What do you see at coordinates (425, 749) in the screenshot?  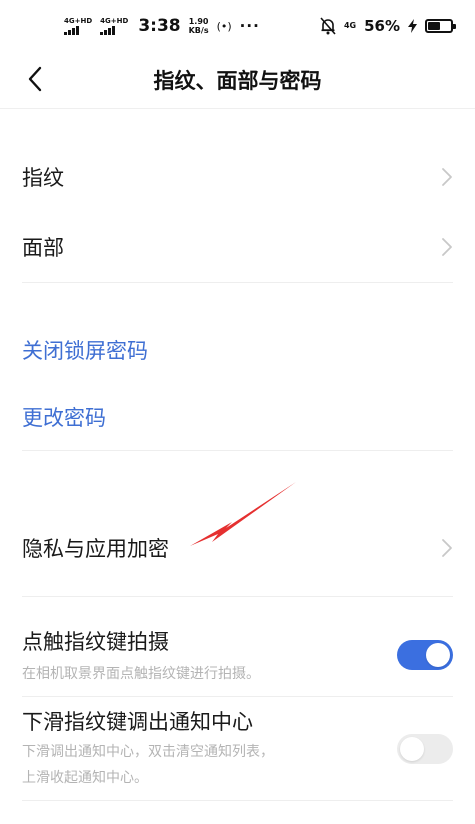 I see `swipe-notification-toggle` at bounding box center [425, 749].